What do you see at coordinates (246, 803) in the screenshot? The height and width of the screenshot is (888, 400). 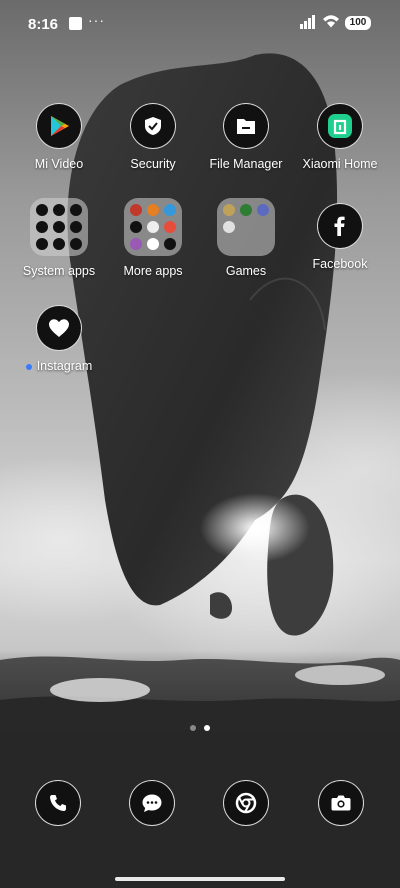 I see `chrome-icon` at bounding box center [246, 803].